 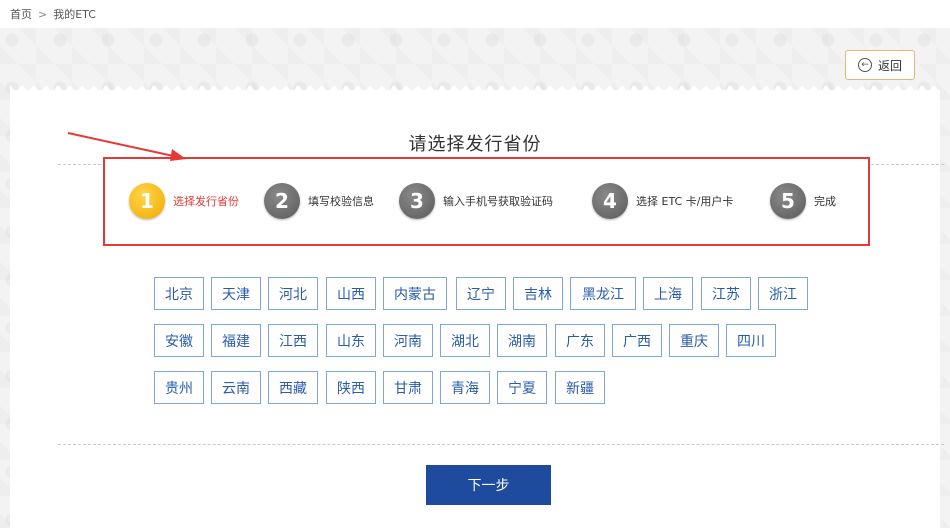 What do you see at coordinates (351, 387) in the screenshot?
I see `province-button: 陕西` at bounding box center [351, 387].